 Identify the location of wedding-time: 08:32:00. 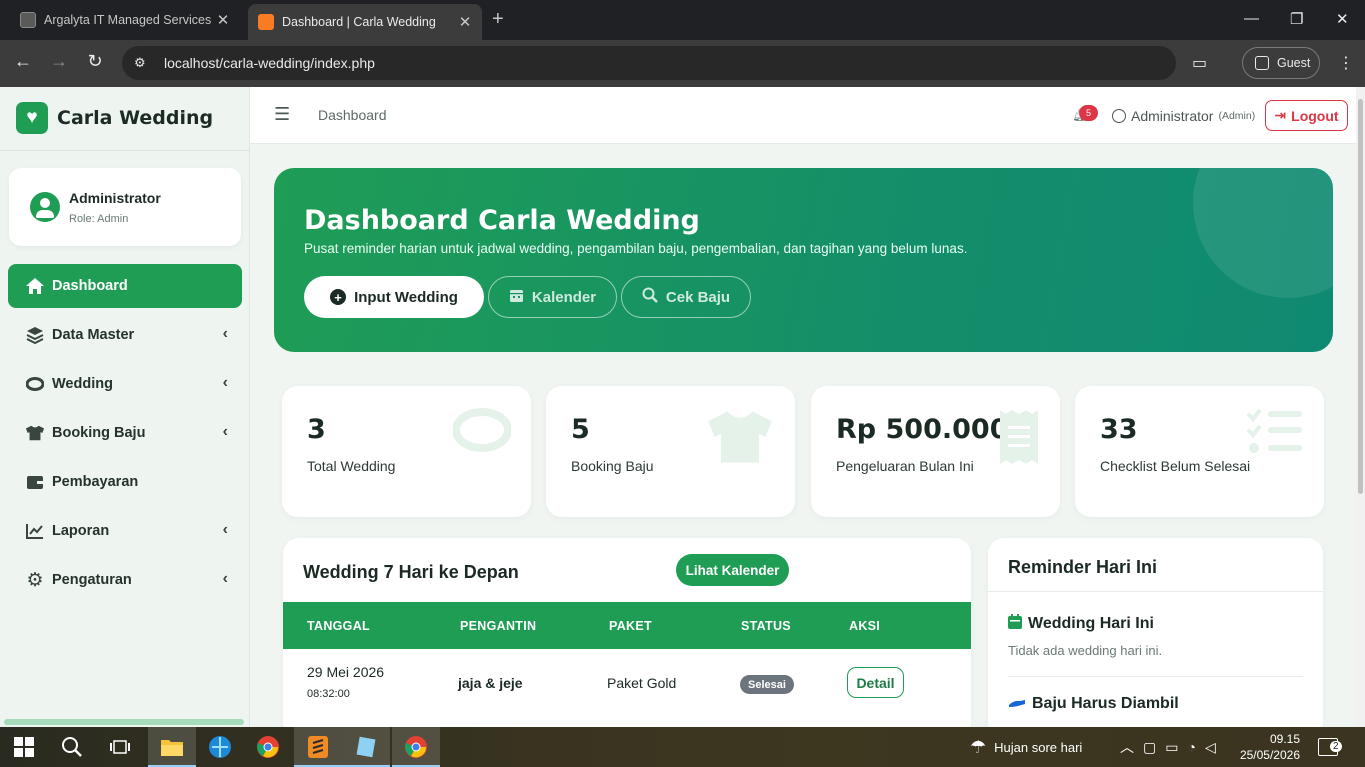
(328, 694).